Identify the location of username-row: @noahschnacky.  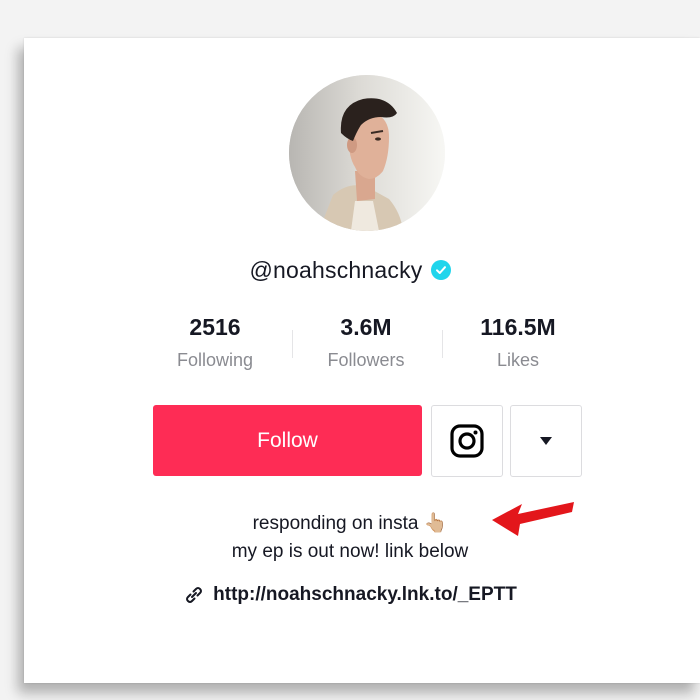
(350, 270).